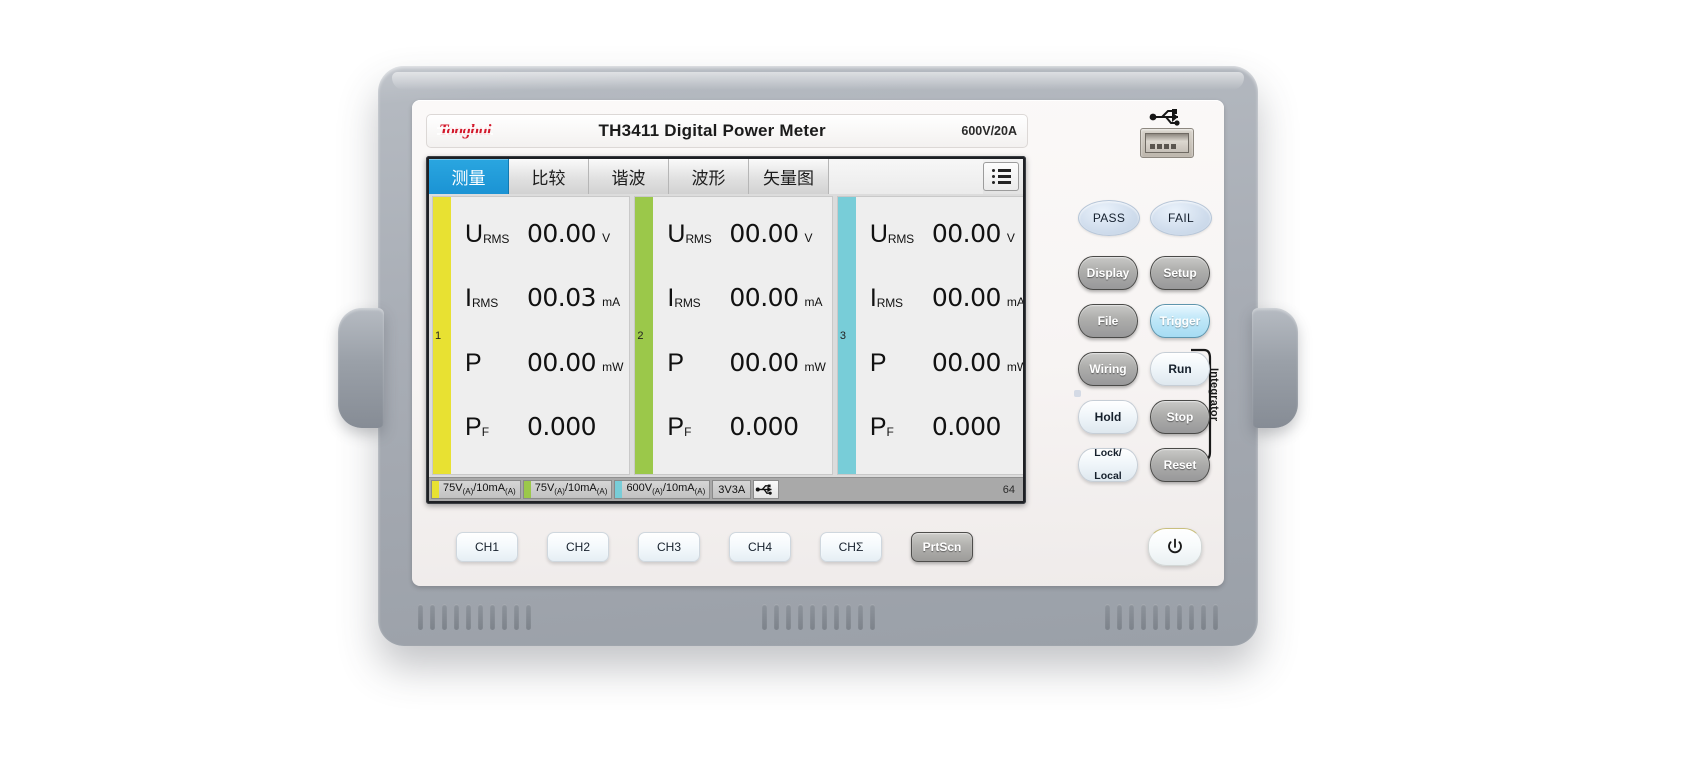  Describe the element at coordinates (766, 489) in the screenshot. I see `status-usb-icon` at that location.